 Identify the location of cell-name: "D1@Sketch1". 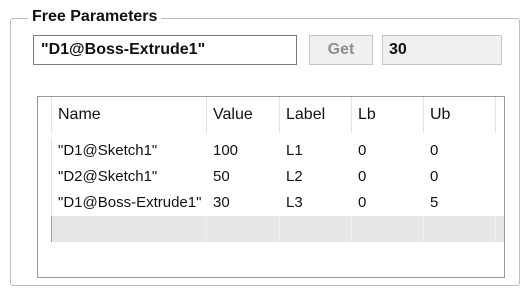
(129, 151).